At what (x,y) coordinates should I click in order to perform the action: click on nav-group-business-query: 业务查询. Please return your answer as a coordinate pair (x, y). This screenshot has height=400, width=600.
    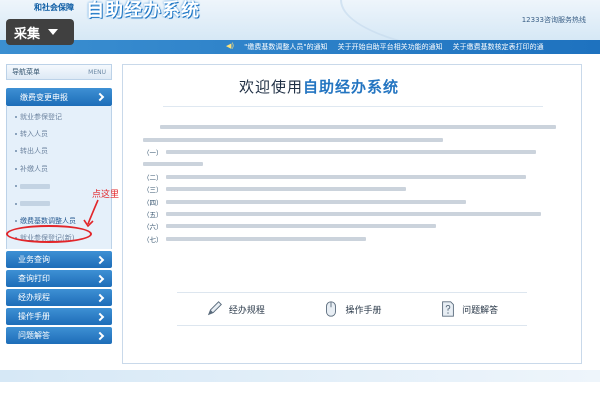
    Looking at the image, I should click on (59, 260).